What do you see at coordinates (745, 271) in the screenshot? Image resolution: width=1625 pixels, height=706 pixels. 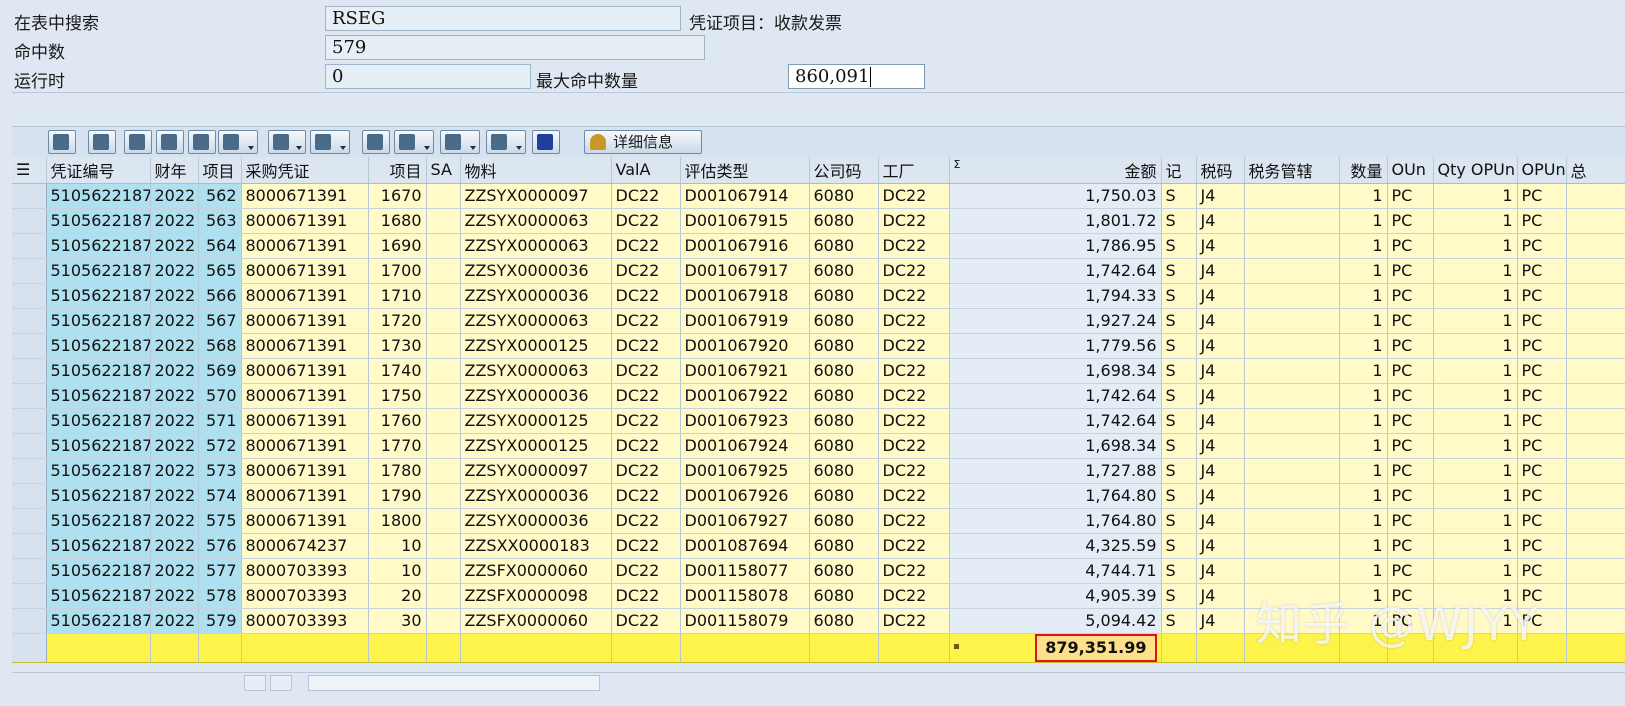 I see `valuation-type-cell: D001067917` at bounding box center [745, 271].